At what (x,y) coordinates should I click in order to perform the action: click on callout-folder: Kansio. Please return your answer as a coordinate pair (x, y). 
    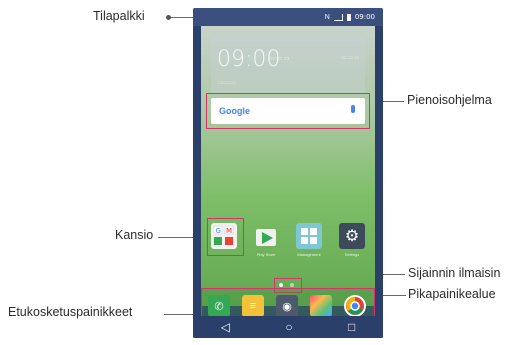
    Looking at the image, I should click on (134, 235).